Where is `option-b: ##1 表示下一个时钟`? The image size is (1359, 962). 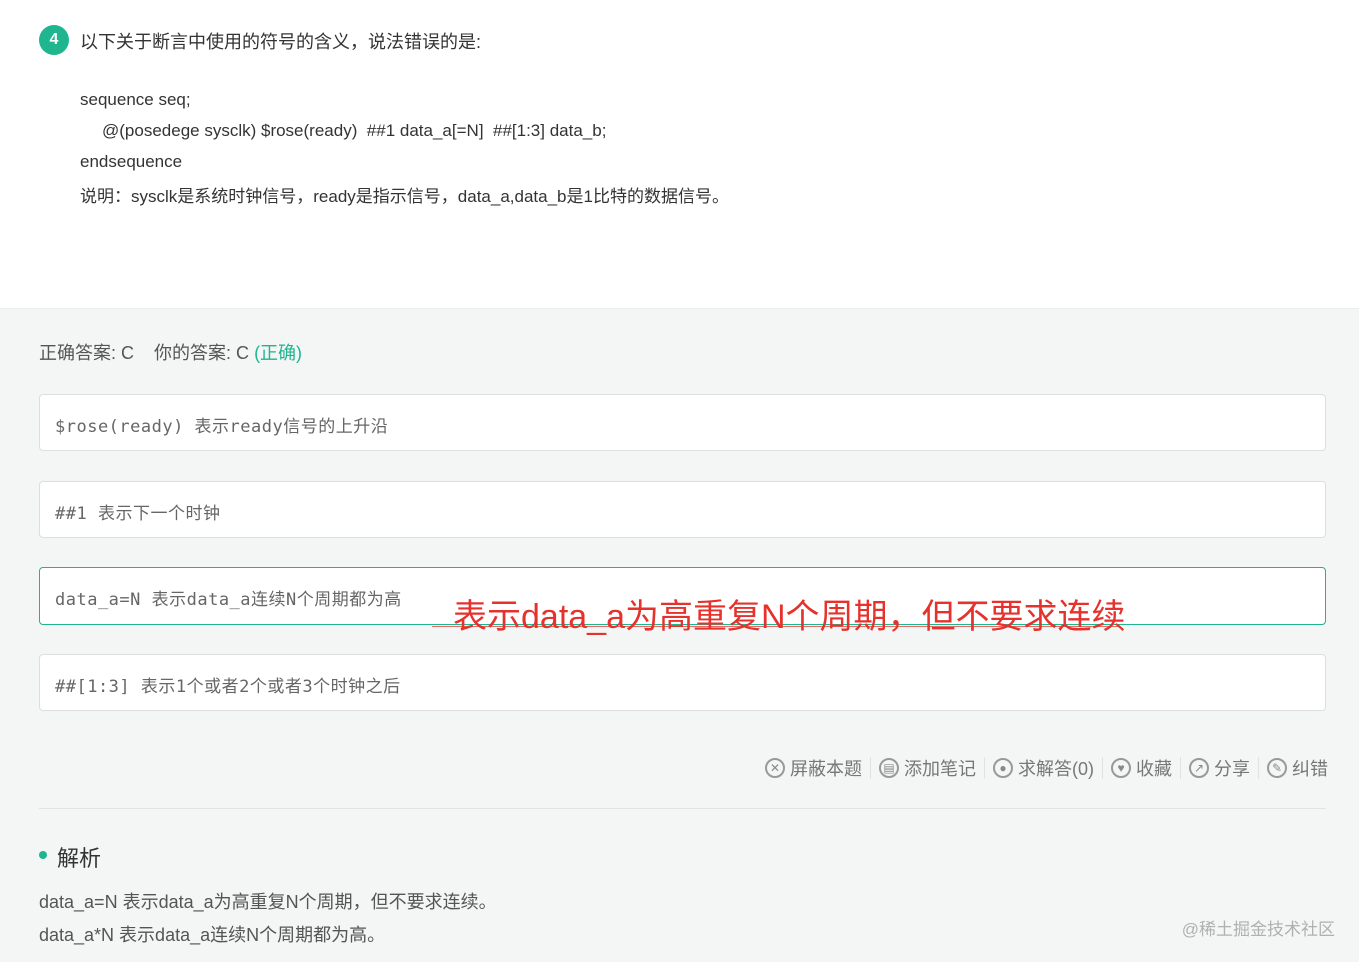 option-b: ##1 表示下一个时钟 is located at coordinates (682, 509).